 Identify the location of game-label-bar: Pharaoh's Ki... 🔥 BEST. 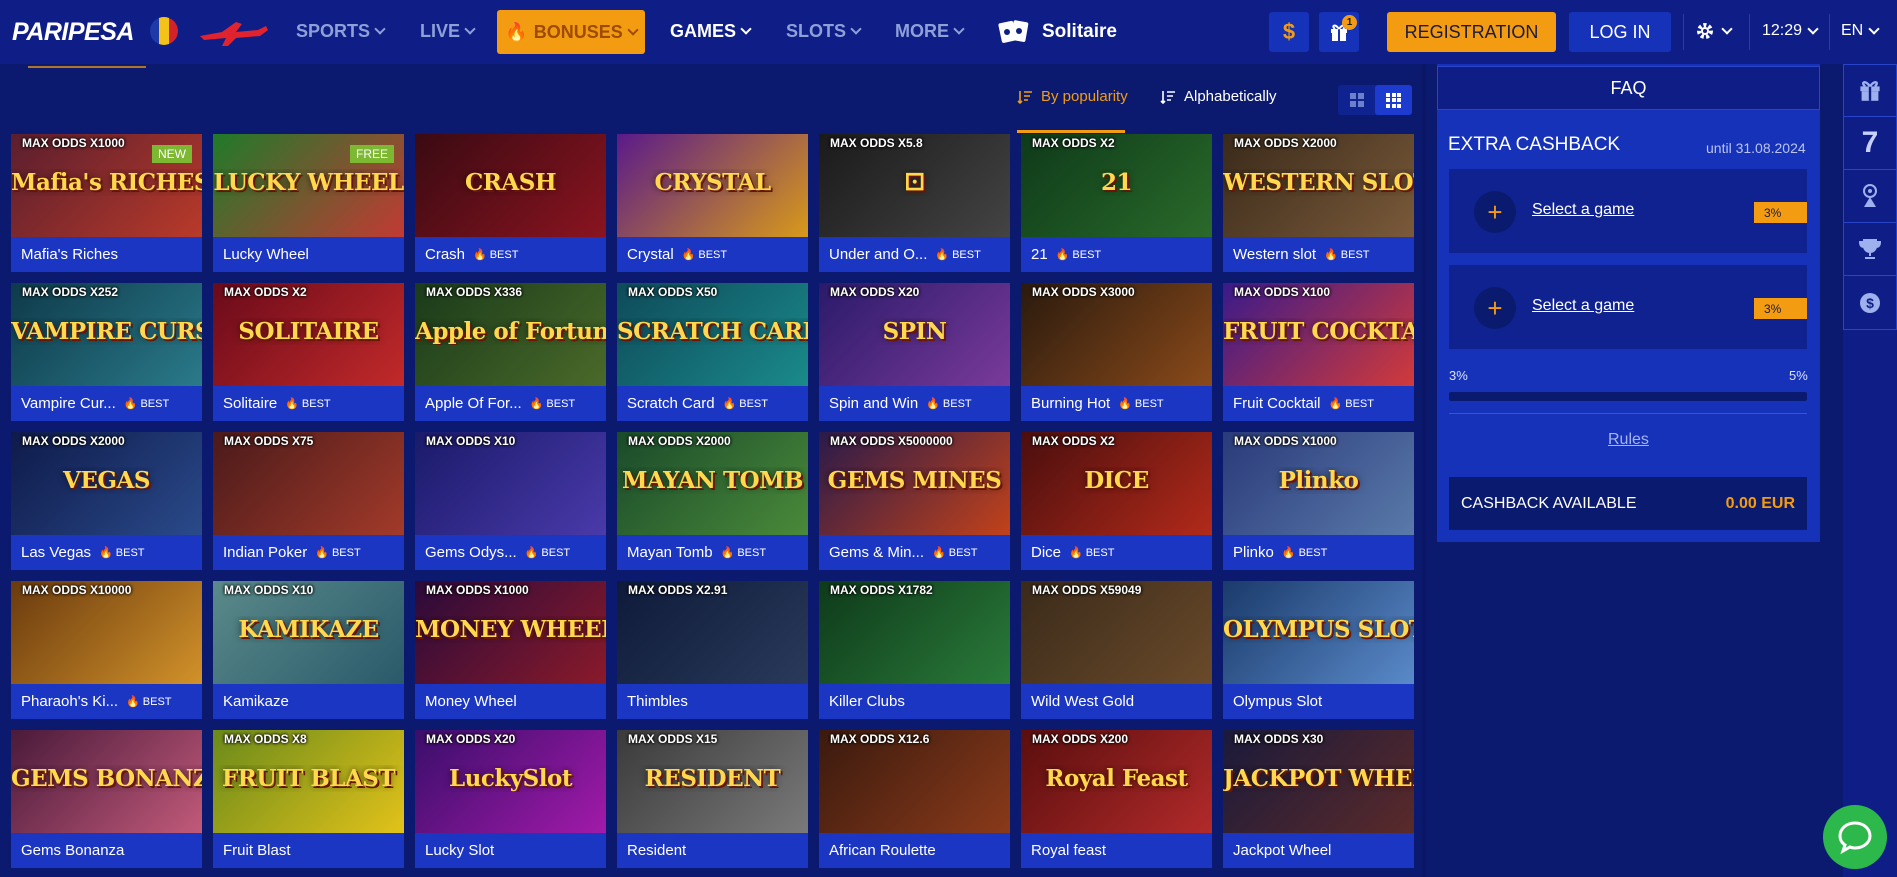
(106, 701).